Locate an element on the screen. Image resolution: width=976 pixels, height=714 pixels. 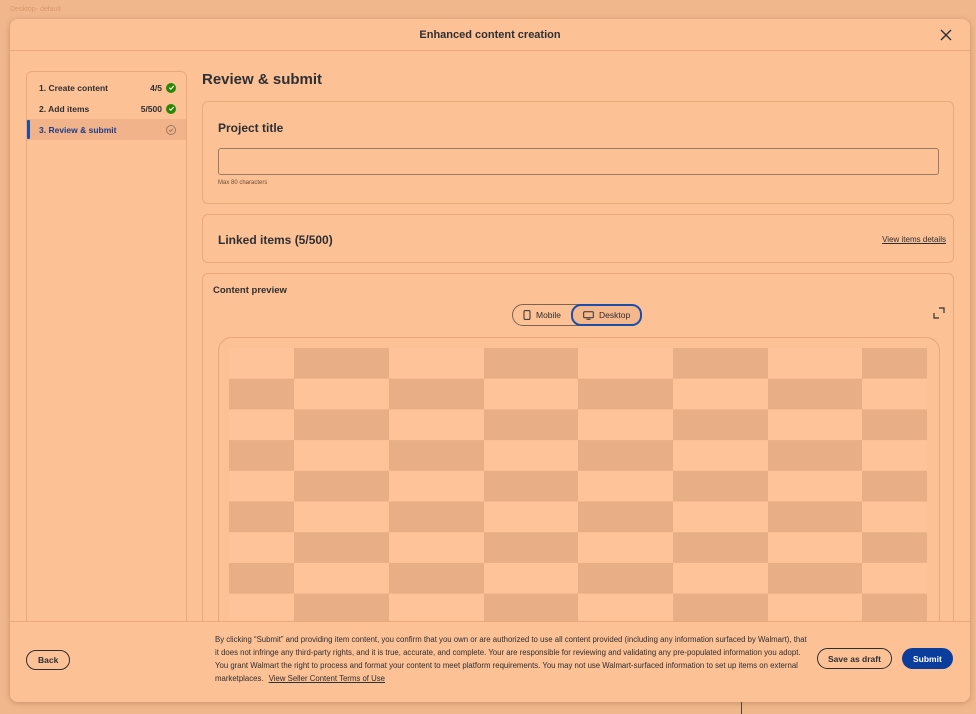
step-review-submit: 3. Review & submit is located at coordinates (106, 129).